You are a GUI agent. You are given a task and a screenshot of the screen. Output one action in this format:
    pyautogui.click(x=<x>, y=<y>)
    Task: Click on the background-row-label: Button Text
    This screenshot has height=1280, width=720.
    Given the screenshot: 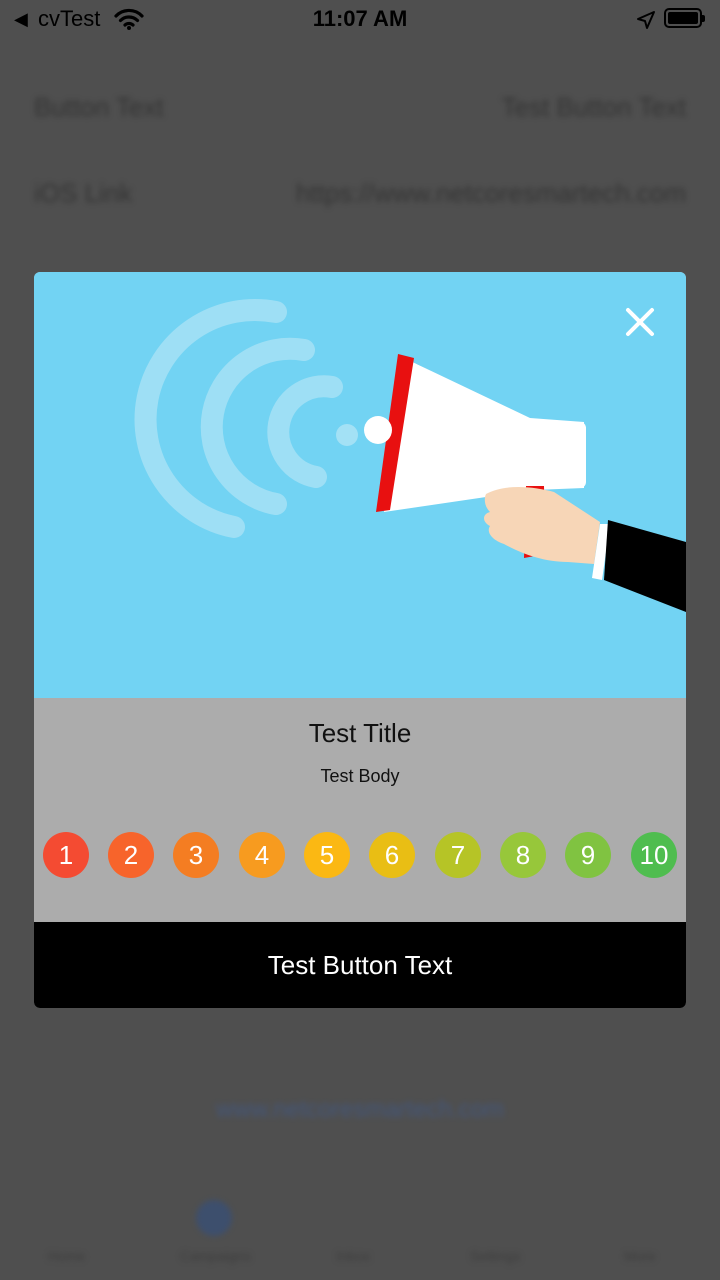 What is the action you would take?
    pyautogui.click(x=99, y=107)
    